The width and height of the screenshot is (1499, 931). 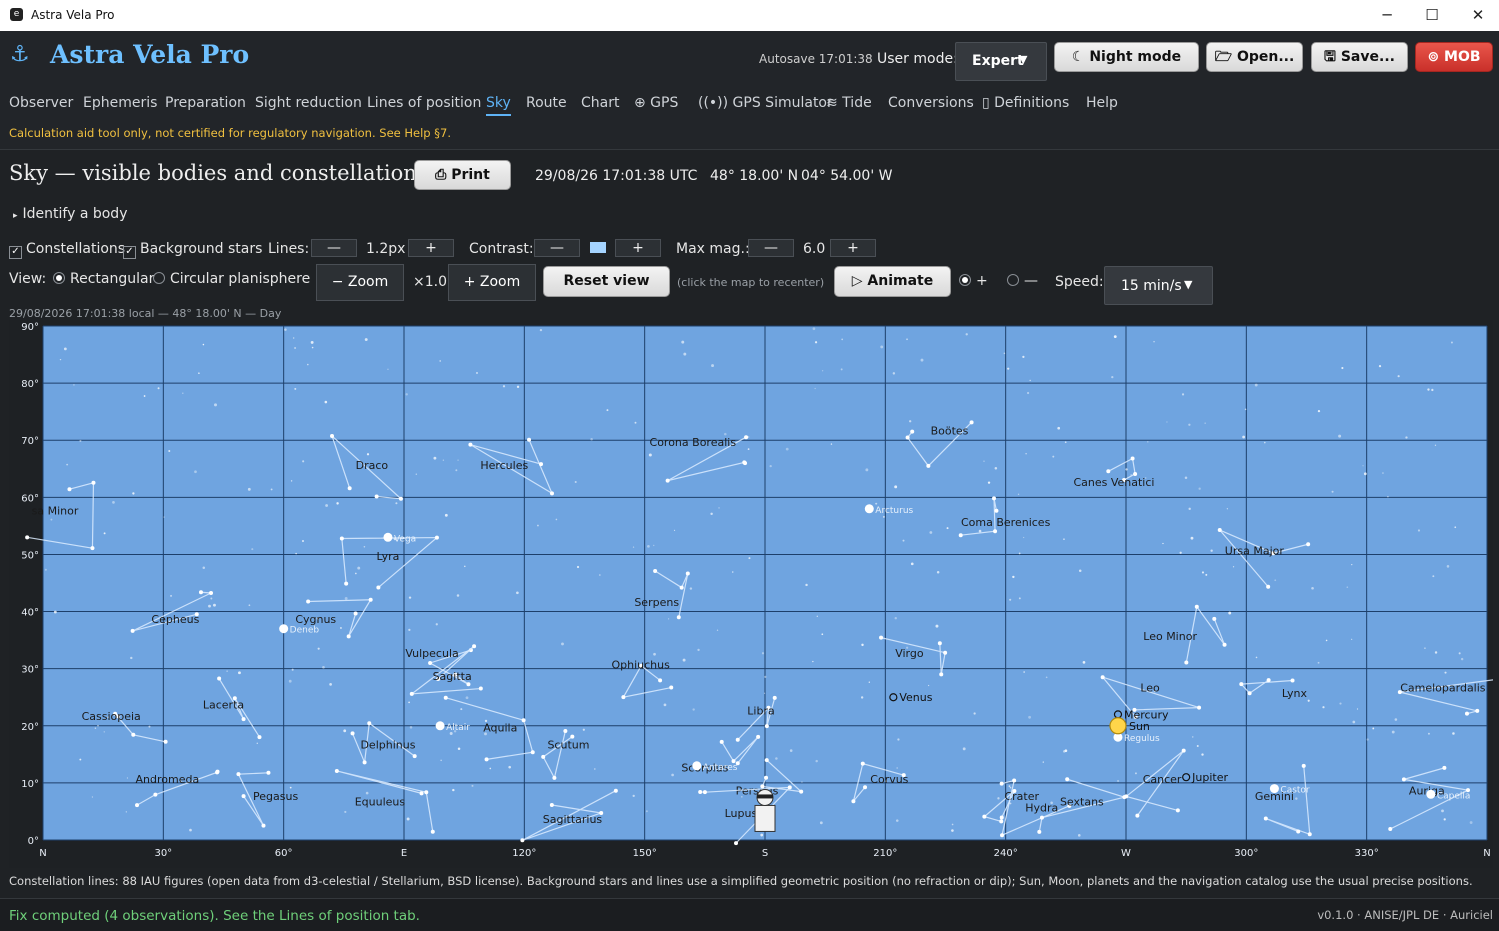 What do you see at coordinates (431, 248) in the screenshot?
I see `lines-increase-button: +` at bounding box center [431, 248].